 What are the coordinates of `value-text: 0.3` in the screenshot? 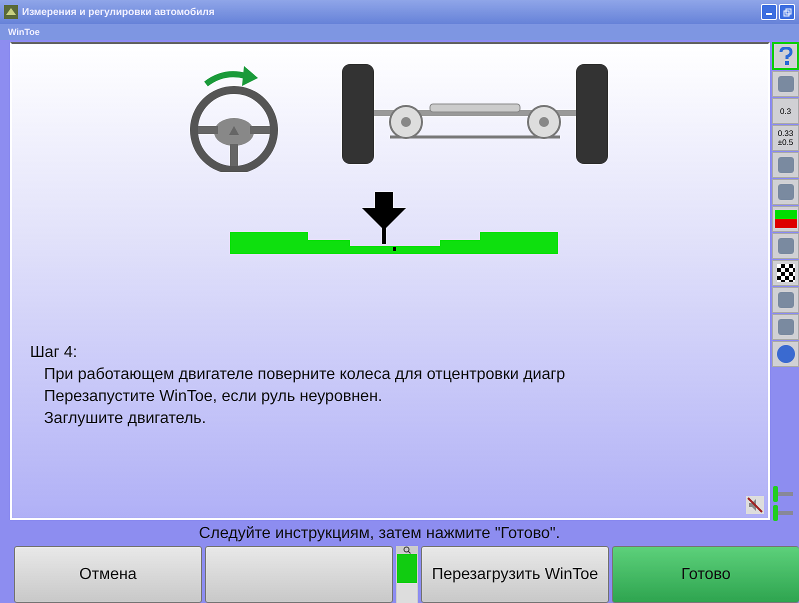 It's located at (786, 111).